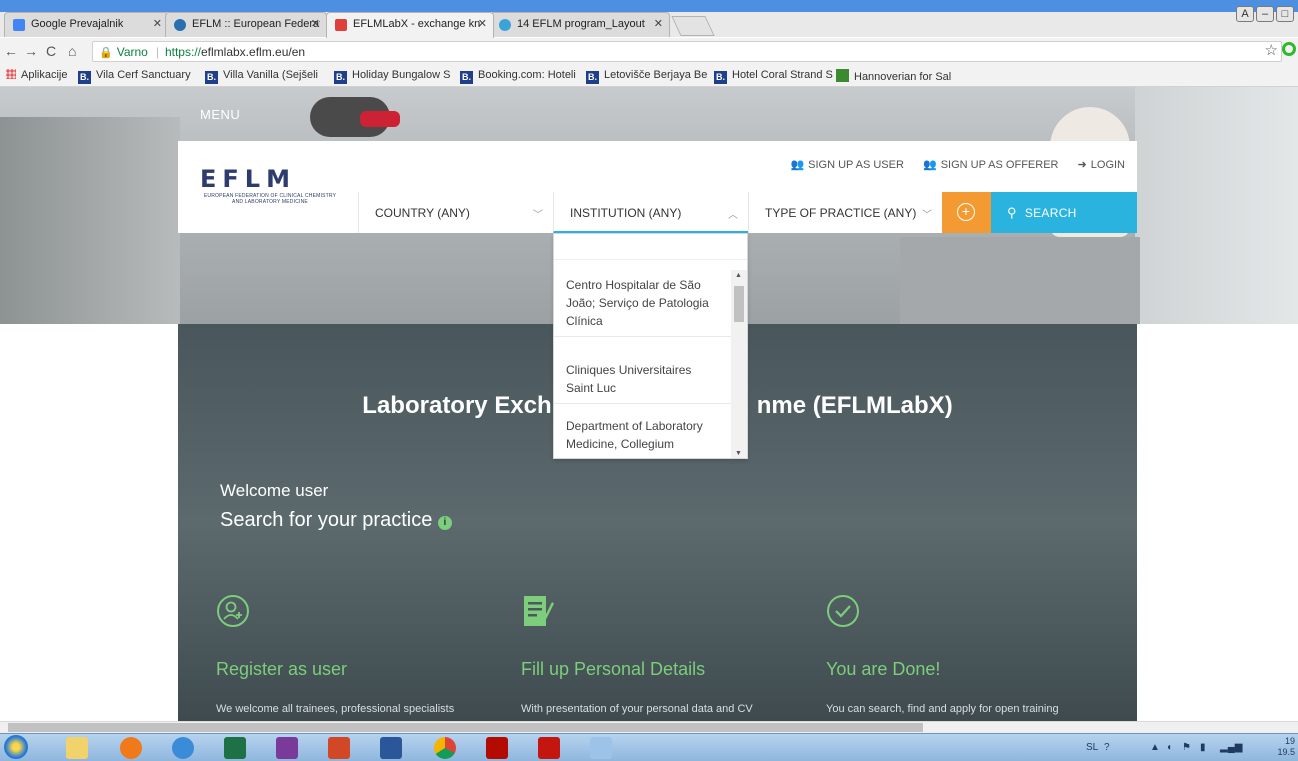  I want to click on home-icon: ⌂, so click(72, 51).